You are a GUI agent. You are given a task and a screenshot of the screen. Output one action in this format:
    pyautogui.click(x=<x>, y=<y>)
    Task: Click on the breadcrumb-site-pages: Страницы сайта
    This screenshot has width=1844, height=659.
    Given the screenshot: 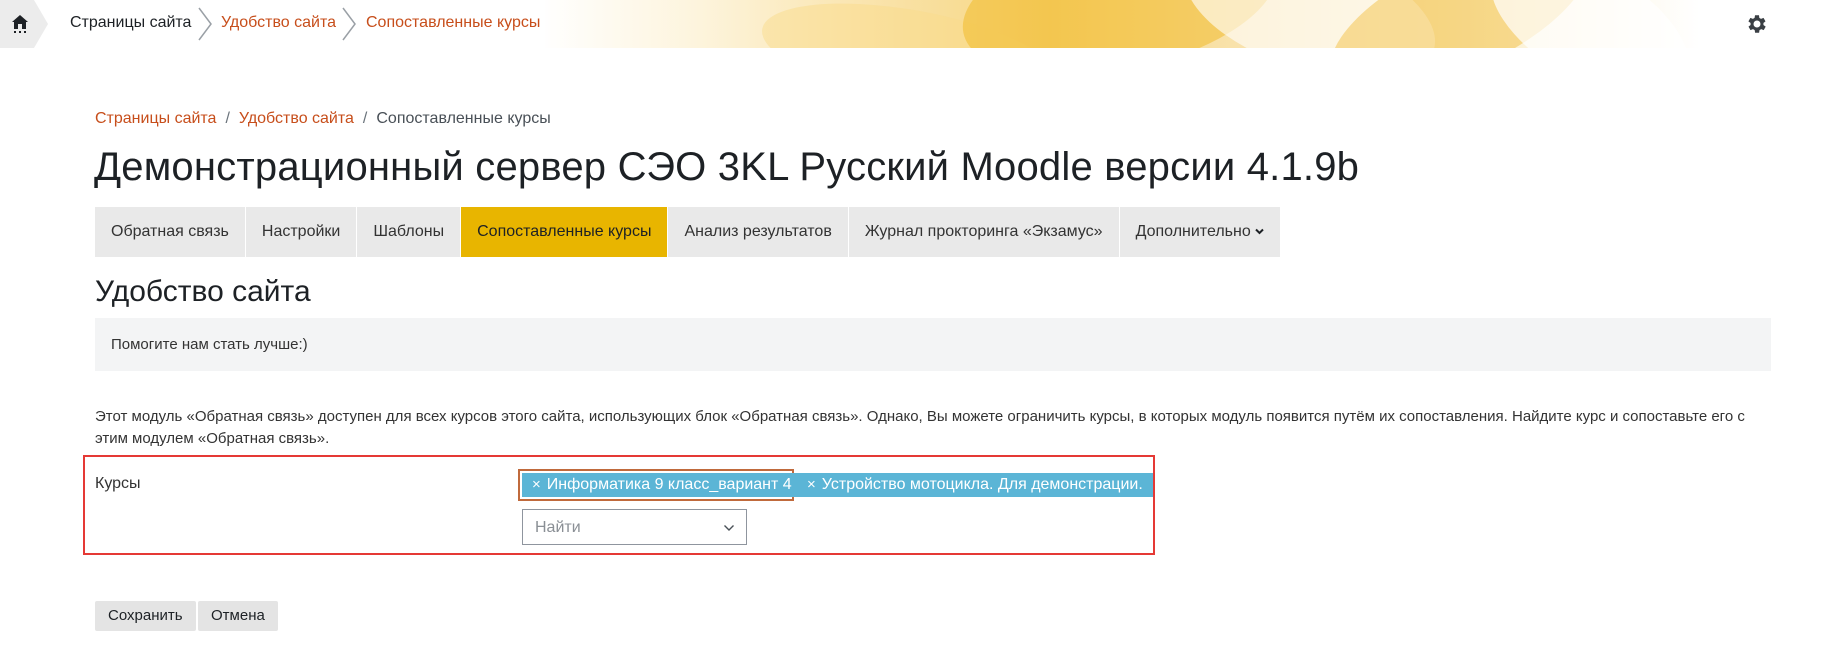 What is the action you would take?
    pyautogui.click(x=155, y=118)
    